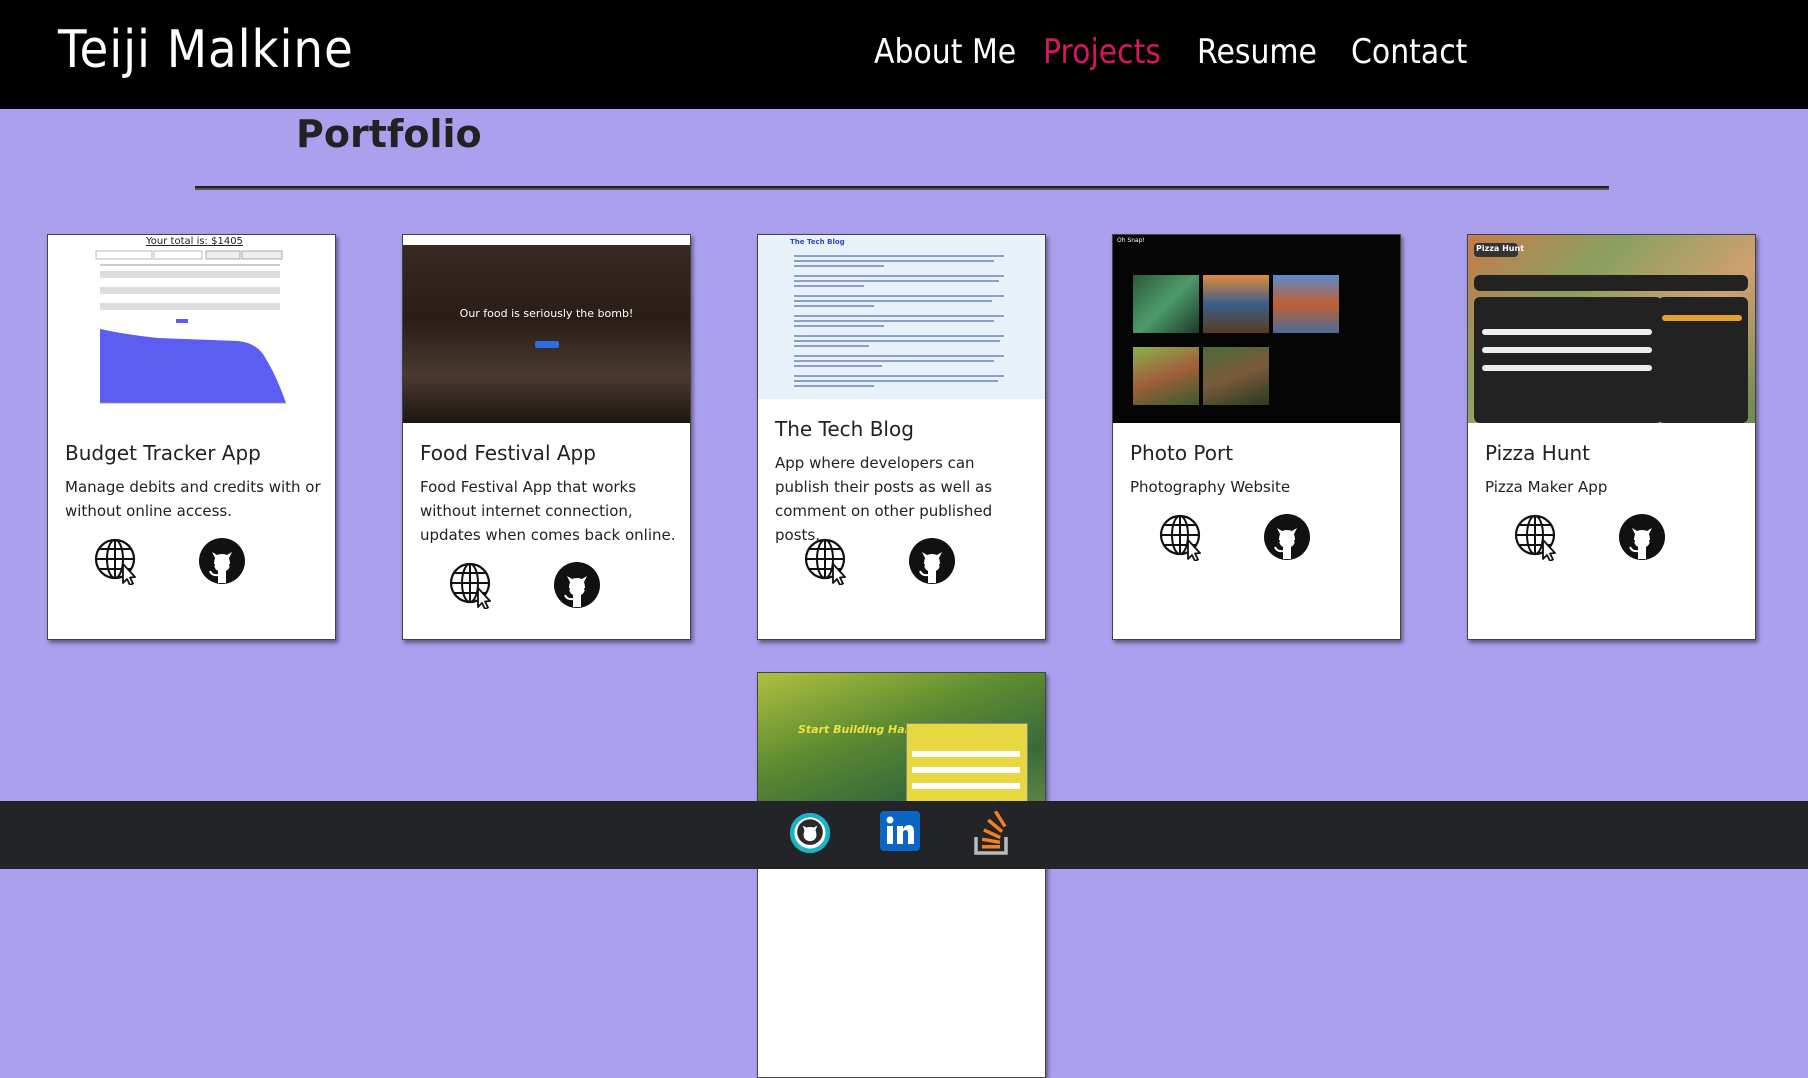 The width and height of the screenshot is (1808, 1078). What do you see at coordinates (901, 875) in the screenshot?
I see `project-card-run-buddy: Start Building Habits.` at bounding box center [901, 875].